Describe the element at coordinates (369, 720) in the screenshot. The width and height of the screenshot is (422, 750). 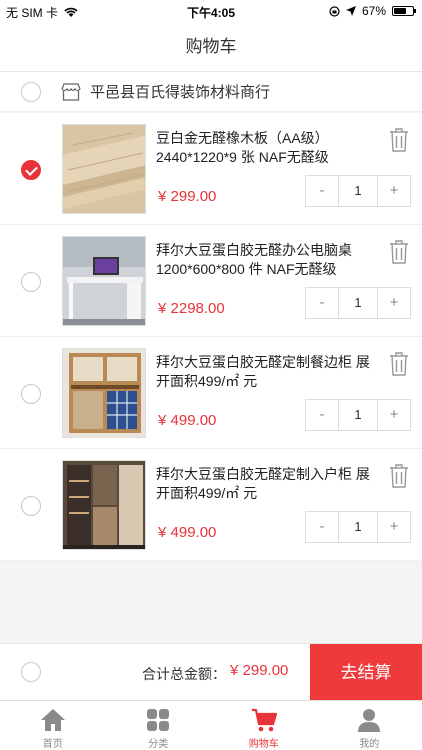
I see `user-icon` at that location.